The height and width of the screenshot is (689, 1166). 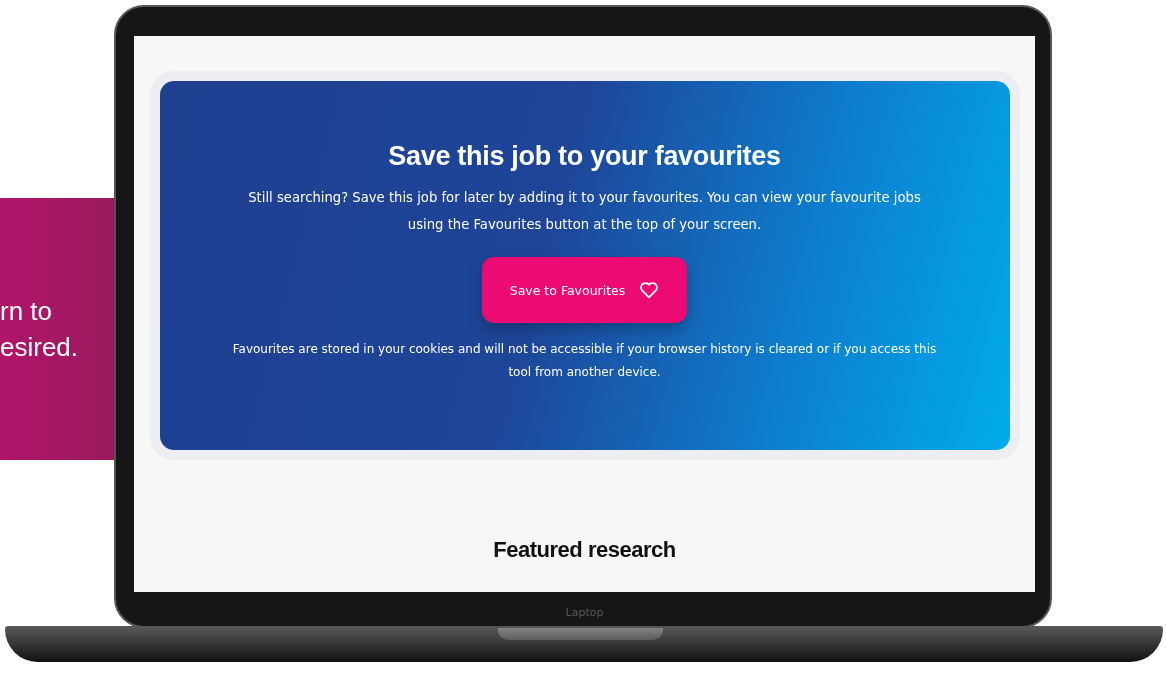 What do you see at coordinates (38, 347) in the screenshot?
I see `side-panel-text: esired.` at bounding box center [38, 347].